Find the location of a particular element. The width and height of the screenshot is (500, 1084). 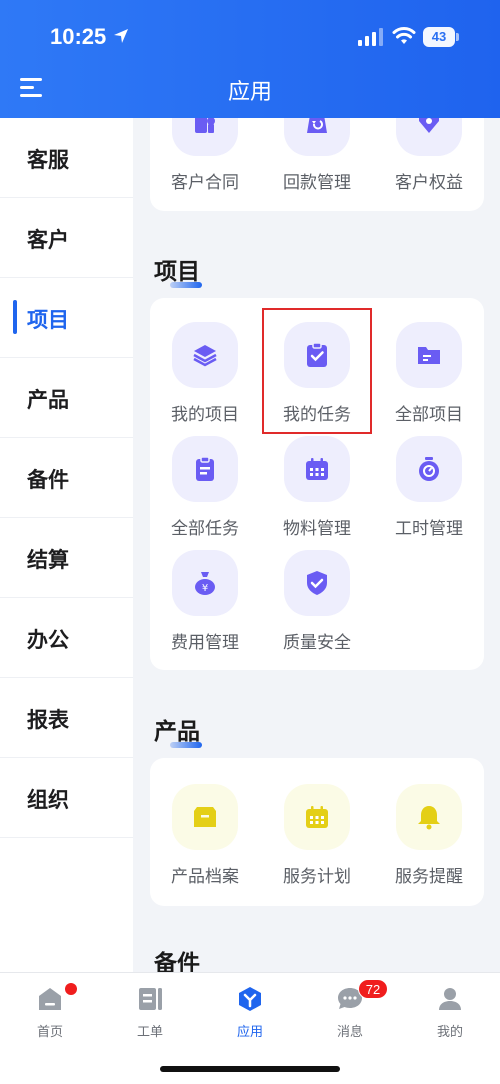

app-tile-quality-safety: 质量安全 is located at coordinates (317, 605).